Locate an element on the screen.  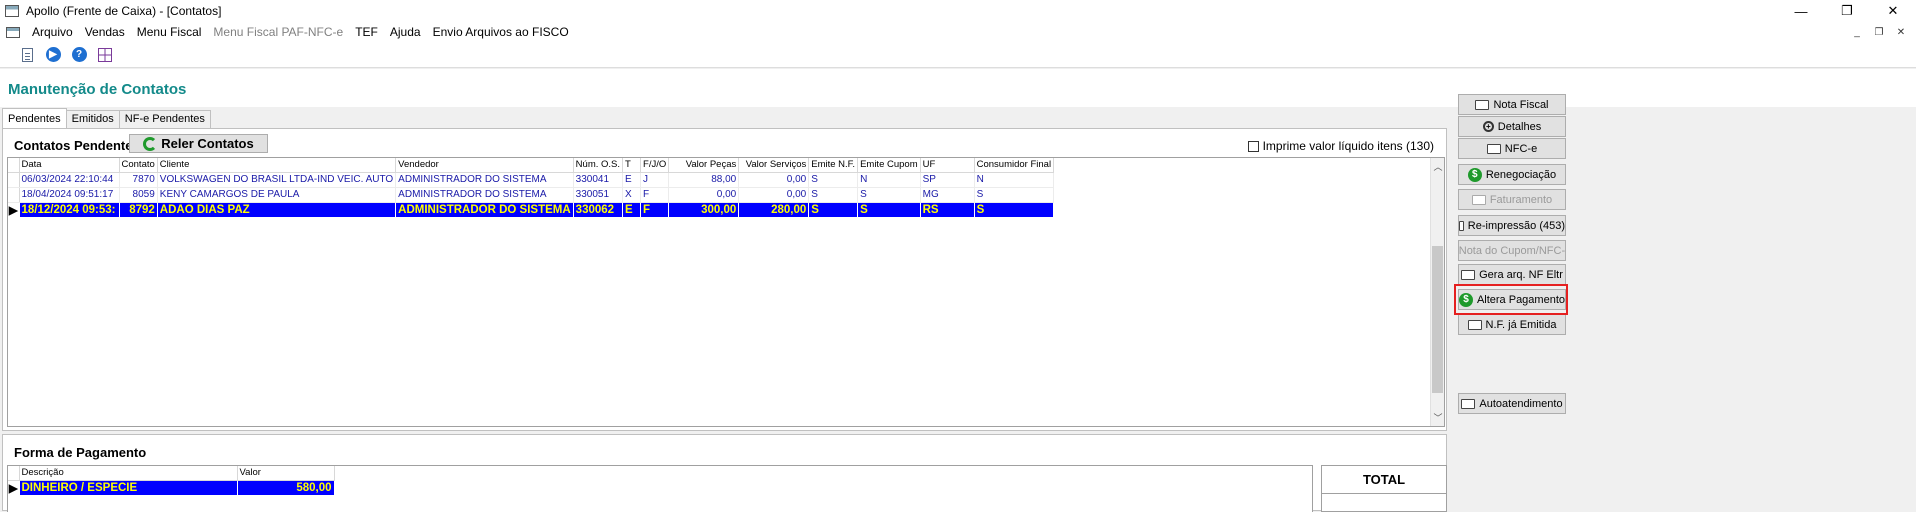
payment-table: Descrição Valor ▶ DINHEIRO / ESPECIE 580,00 is located at coordinates (171, 481).